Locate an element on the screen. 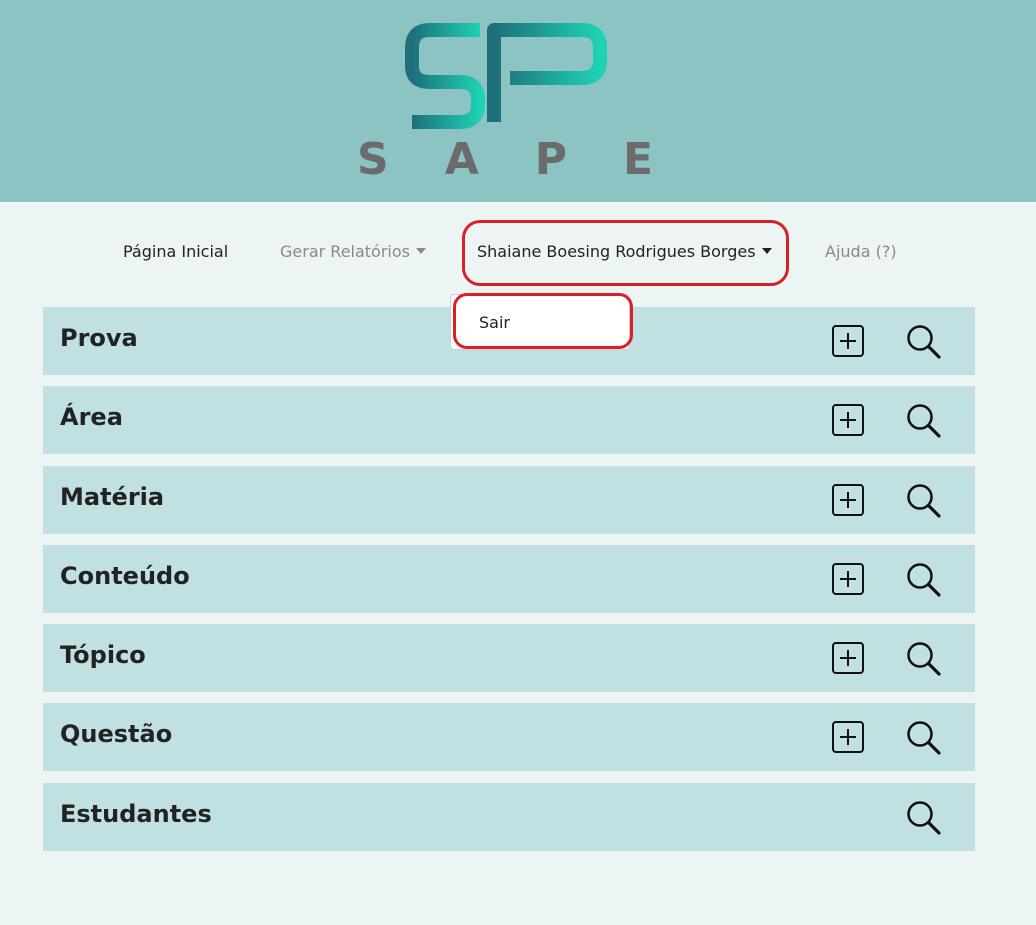  nav-home-link: Página Inicial is located at coordinates (175, 252).